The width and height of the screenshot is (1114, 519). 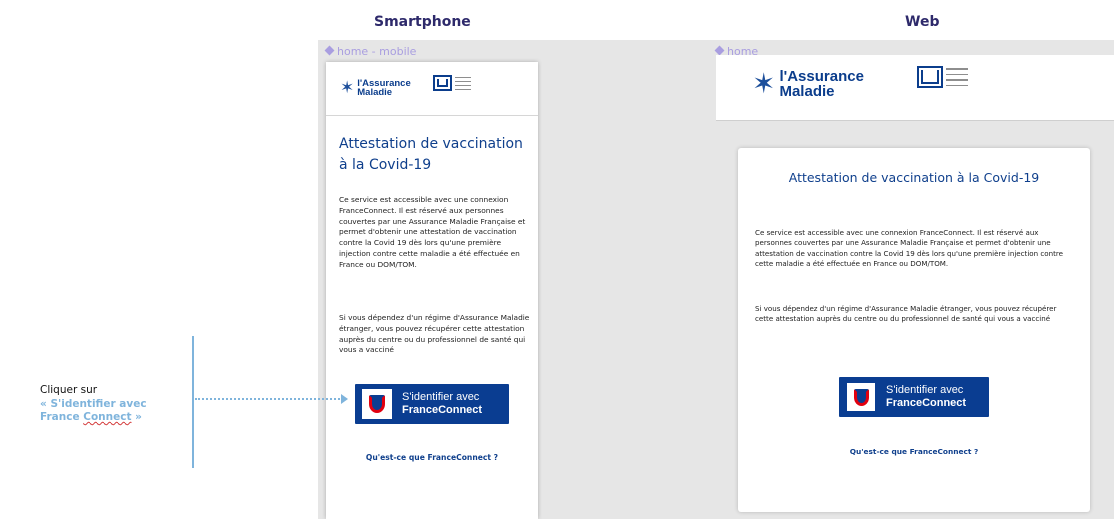 I want to click on smartphone-column-title: Smartphone, so click(x=422, y=22).